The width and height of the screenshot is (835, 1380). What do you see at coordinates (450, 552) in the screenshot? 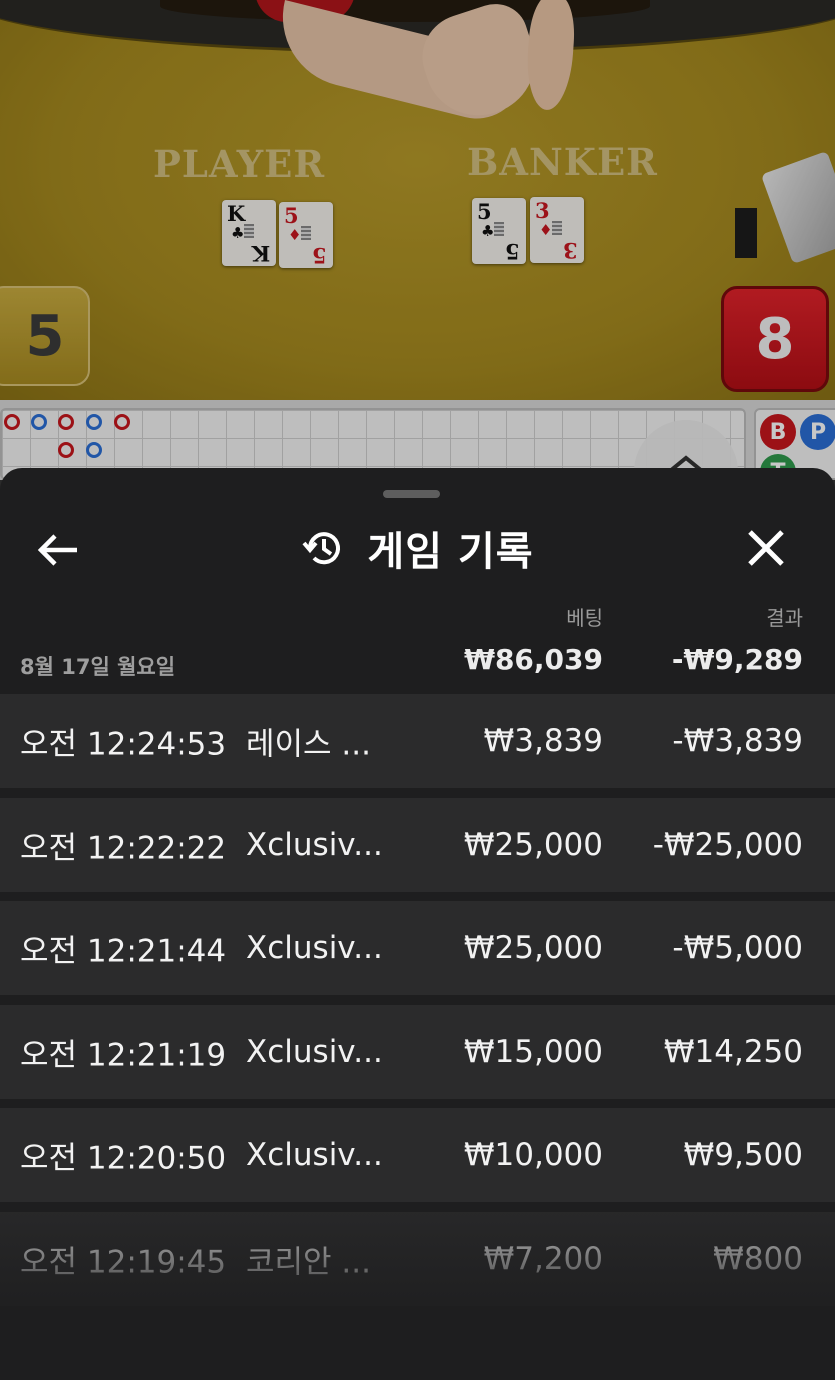
I see `sheet-title: 게임 기록` at bounding box center [450, 552].